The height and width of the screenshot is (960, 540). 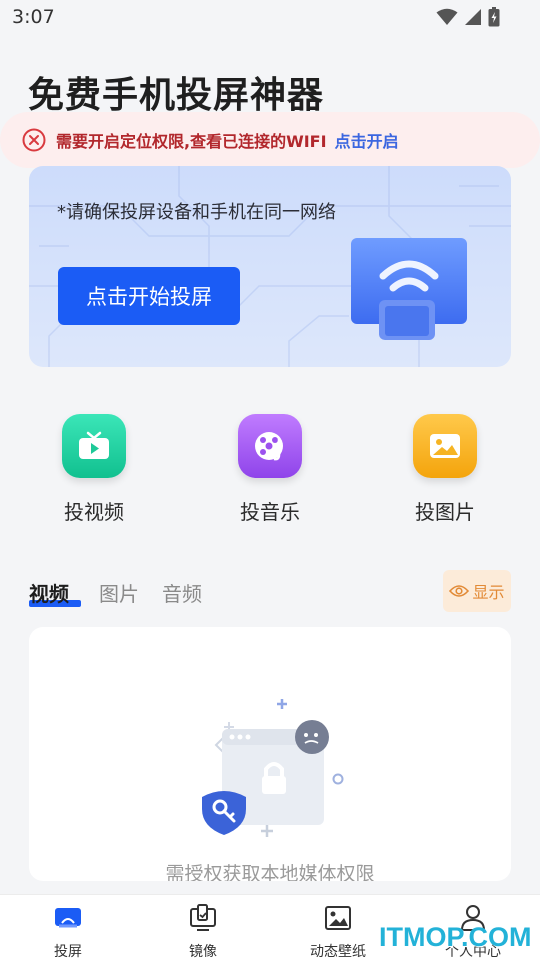 What do you see at coordinates (367, 140) in the screenshot?
I see `enable-permission-link: 点击开启` at bounding box center [367, 140].